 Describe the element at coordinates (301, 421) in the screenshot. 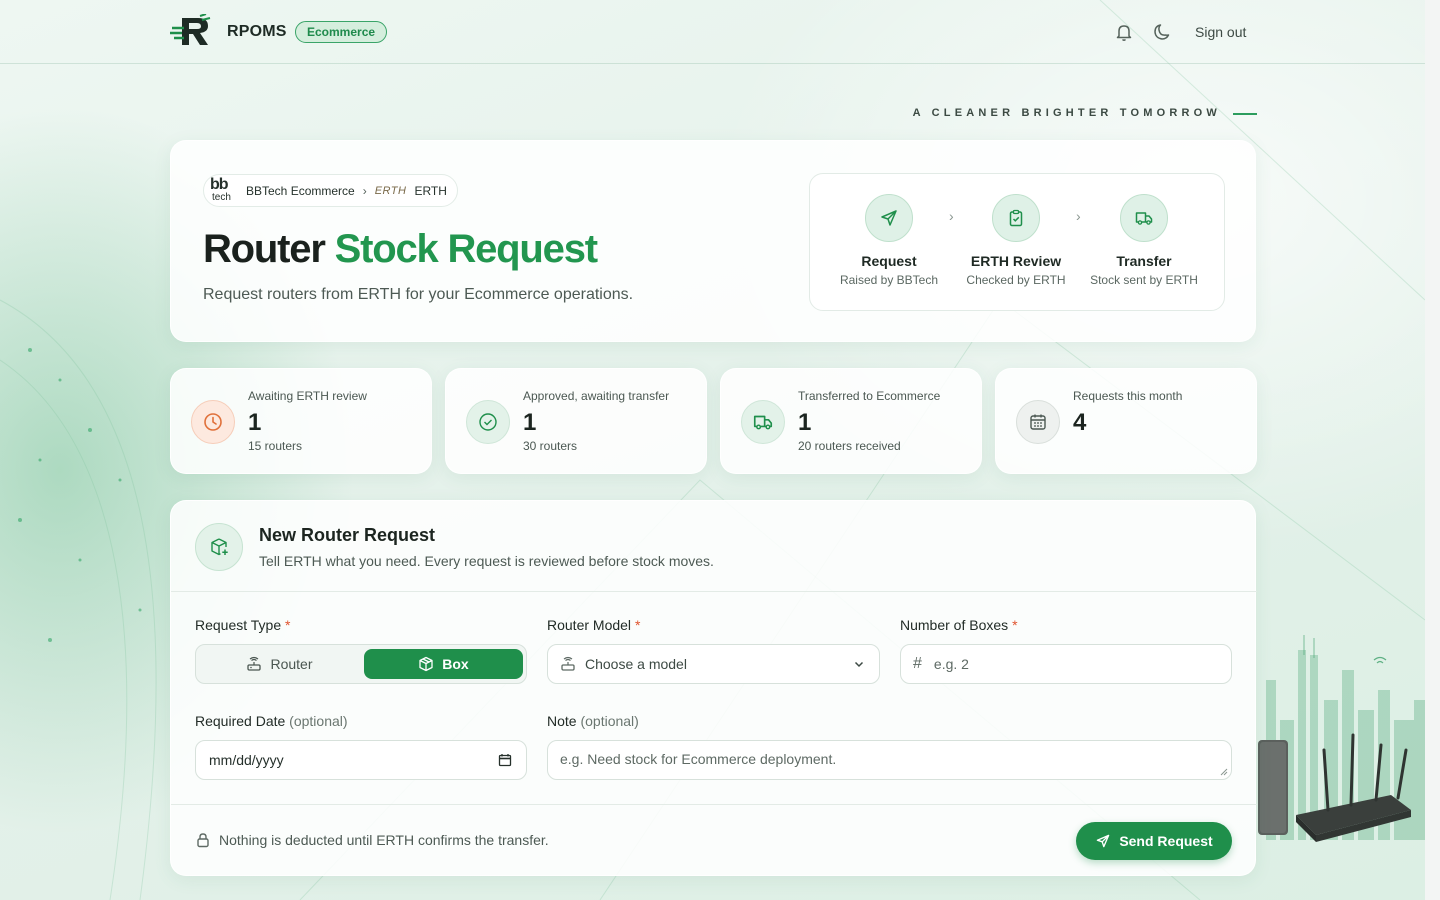

I see `stat-card-awaiting-review: Awaiting ERTH review 1 15 routers` at that location.